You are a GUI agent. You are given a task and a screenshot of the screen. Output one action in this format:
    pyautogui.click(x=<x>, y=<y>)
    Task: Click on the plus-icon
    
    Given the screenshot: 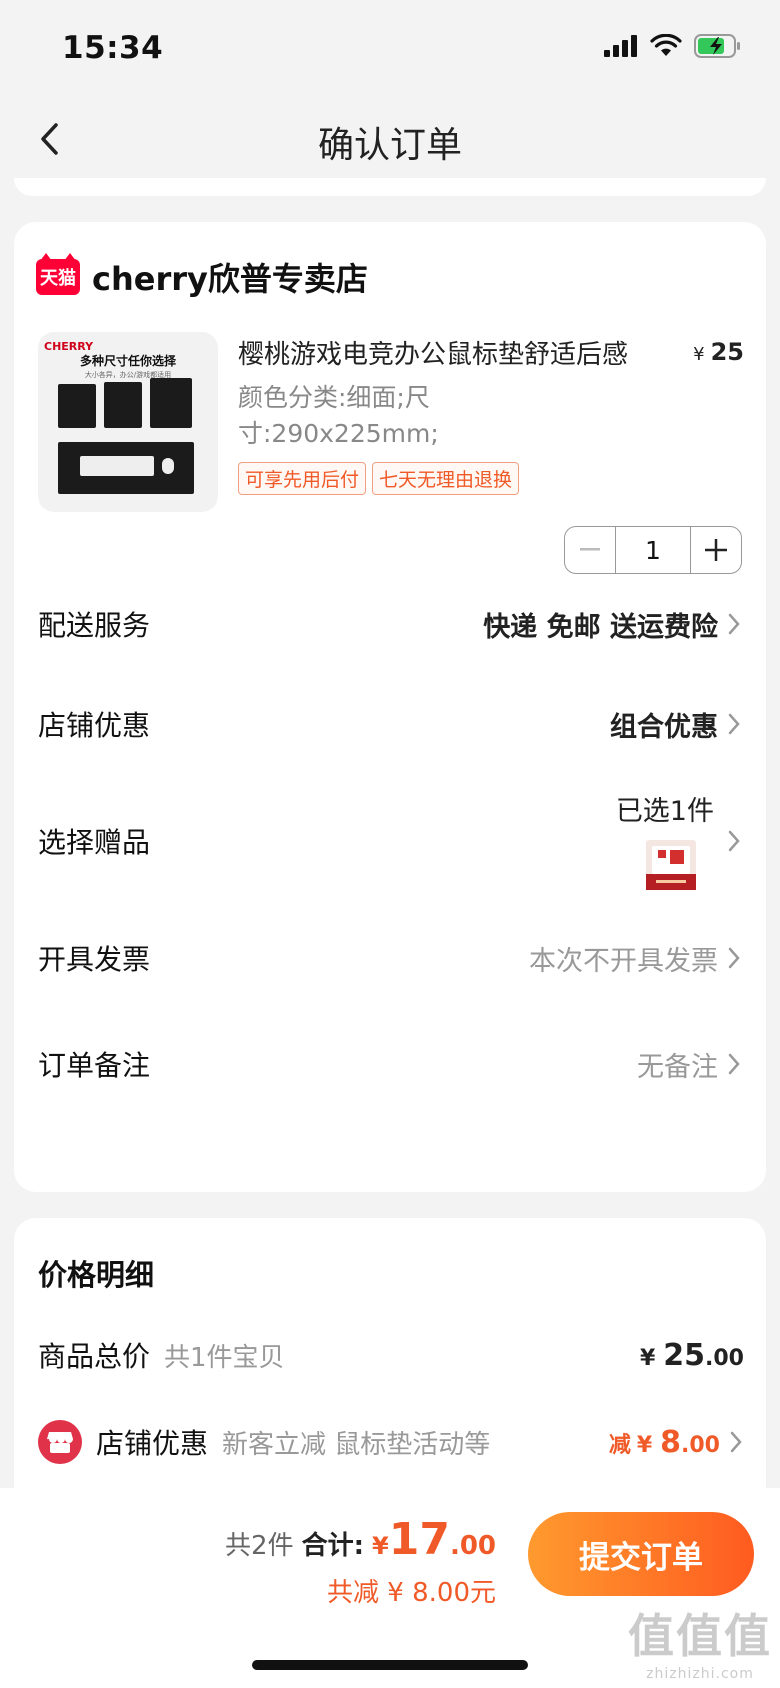 What is the action you would take?
    pyautogui.click(x=716, y=550)
    